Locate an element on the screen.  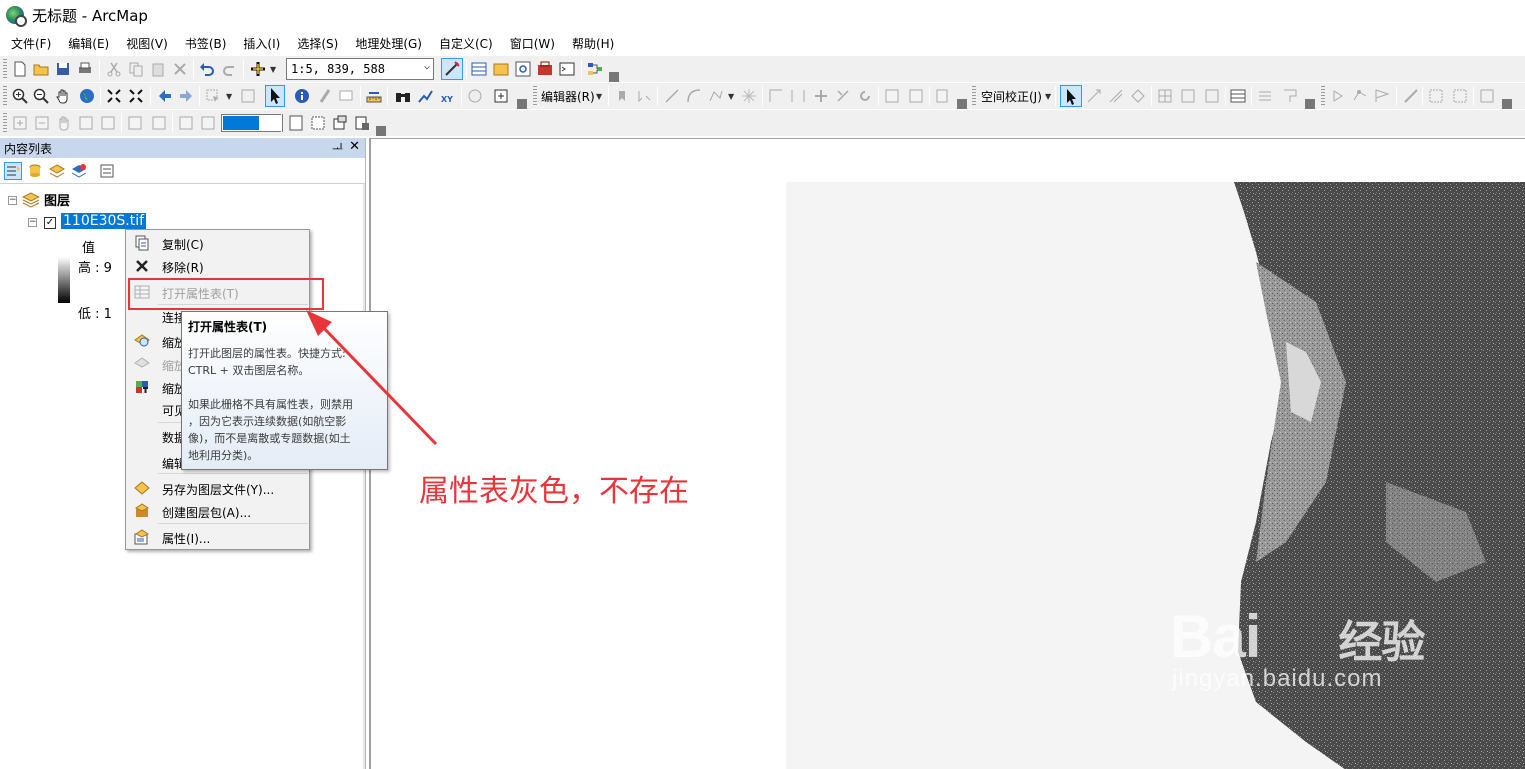
layer-name-selected: 110E30S.tif is located at coordinates (104, 221).